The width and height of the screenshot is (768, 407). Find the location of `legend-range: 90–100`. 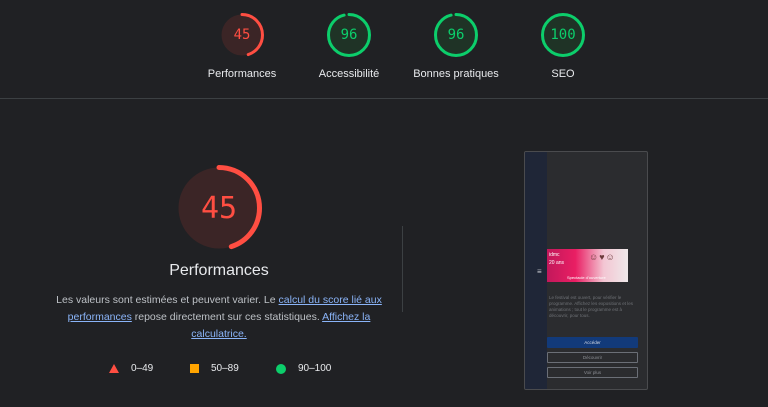

legend-range: 90–100 is located at coordinates (315, 368).